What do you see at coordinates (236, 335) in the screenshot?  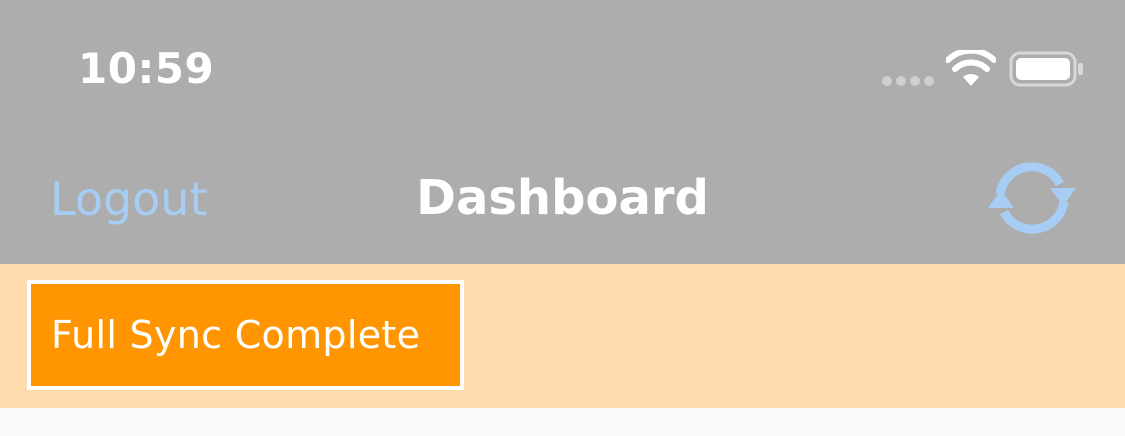 I see `sync-status-label: Full Sync Complete` at bounding box center [236, 335].